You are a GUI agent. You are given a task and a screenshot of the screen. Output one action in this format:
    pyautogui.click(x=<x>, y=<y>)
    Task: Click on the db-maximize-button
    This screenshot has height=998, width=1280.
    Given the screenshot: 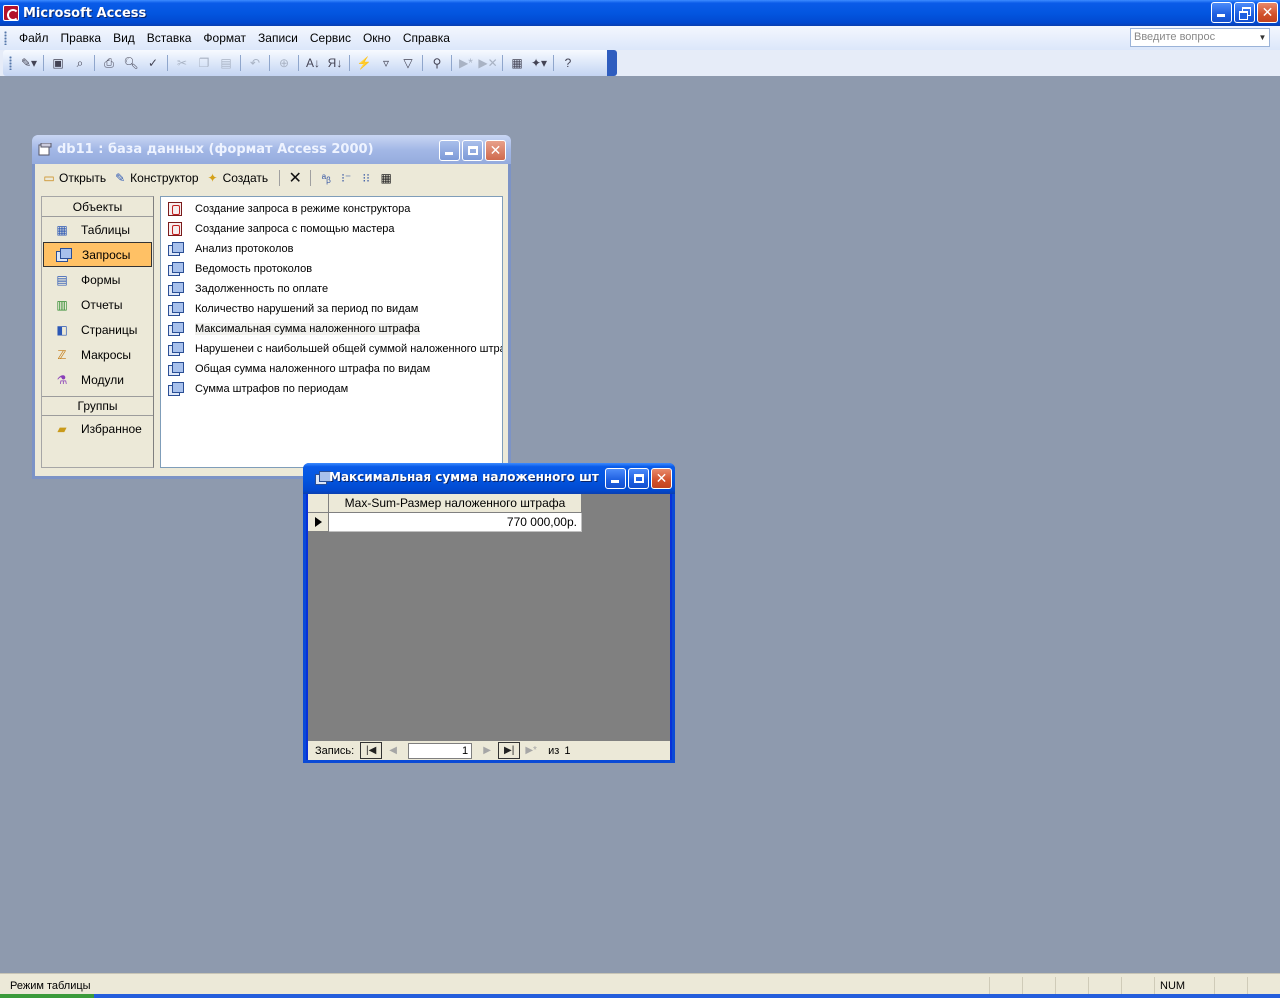 What is the action you would take?
    pyautogui.click(x=472, y=150)
    